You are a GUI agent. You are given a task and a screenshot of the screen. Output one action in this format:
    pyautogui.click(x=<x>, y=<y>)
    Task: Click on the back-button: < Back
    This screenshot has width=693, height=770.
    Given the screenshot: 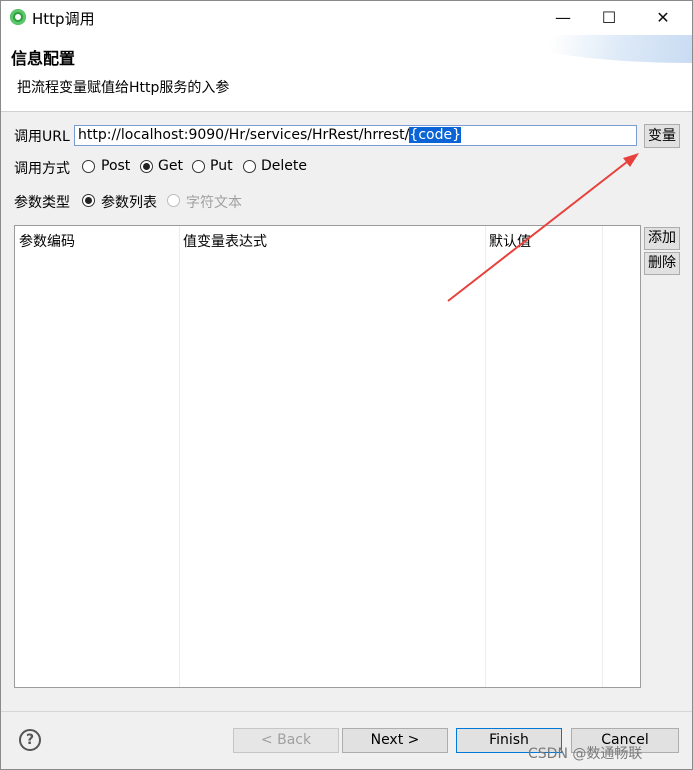 What is the action you would take?
    pyautogui.click(x=286, y=740)
    